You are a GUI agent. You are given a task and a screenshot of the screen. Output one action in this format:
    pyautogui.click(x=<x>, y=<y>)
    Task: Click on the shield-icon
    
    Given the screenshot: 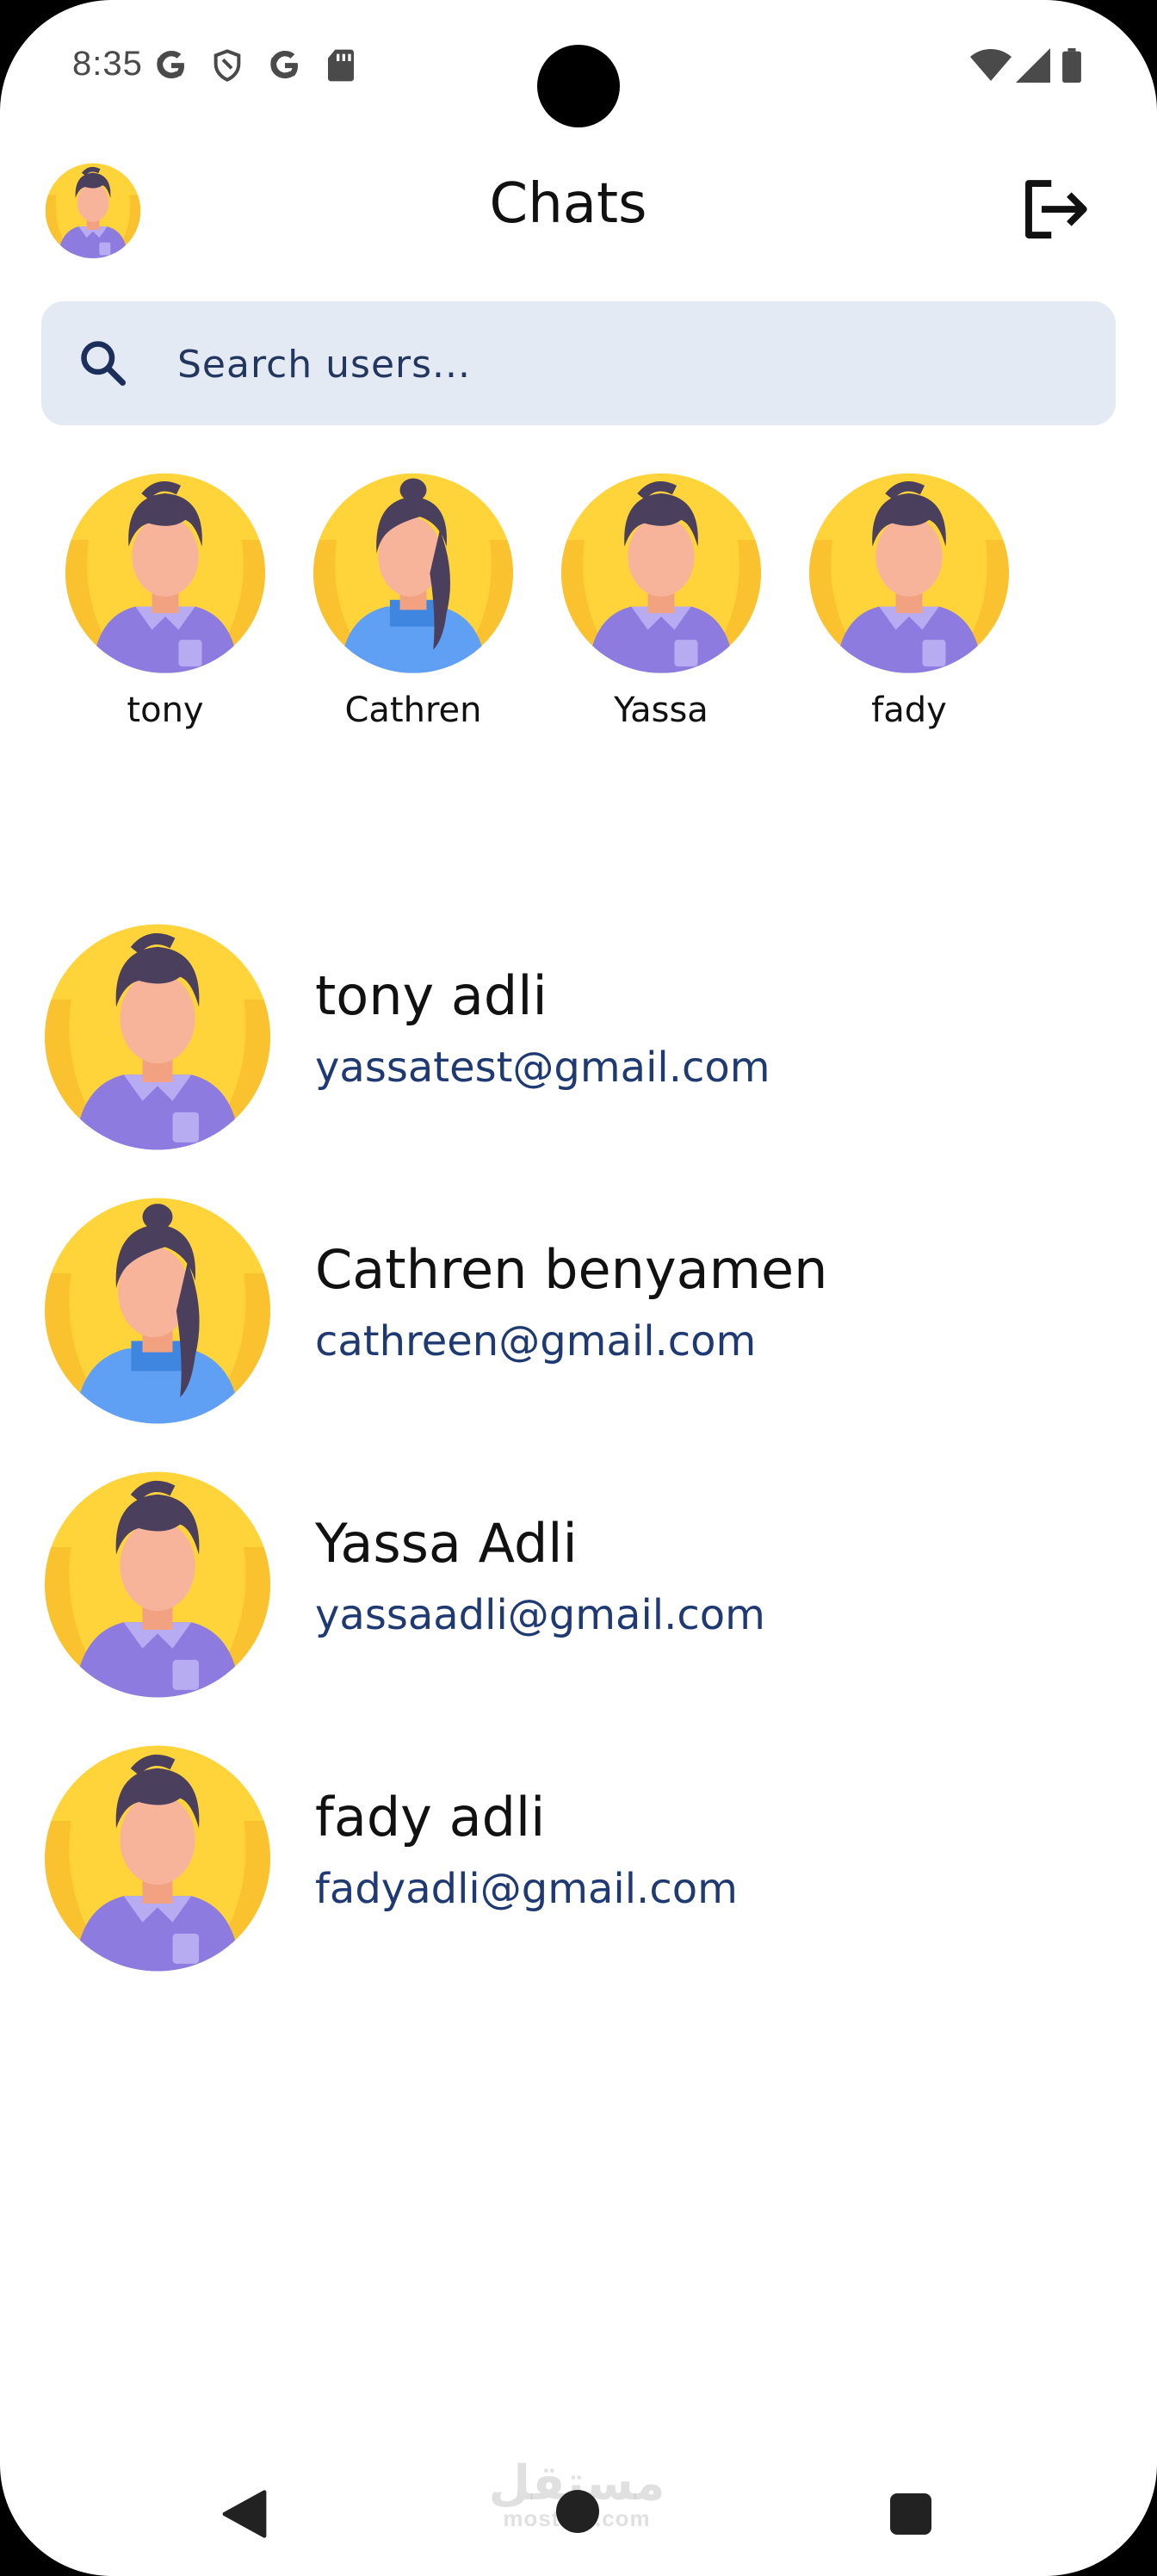 What is the action you would take?
    pyautogui.click(x=227, y=65)
    